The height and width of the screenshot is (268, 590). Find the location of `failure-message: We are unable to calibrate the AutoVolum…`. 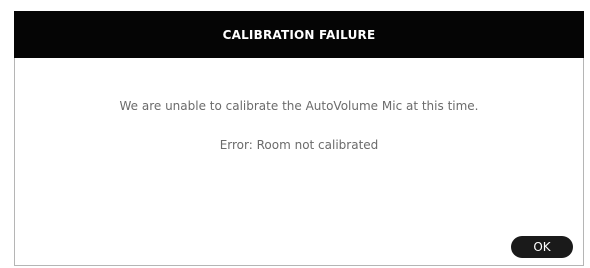

failure-message: We are unable to calibrate the AutoVolum… is located at coordinates (299, 106).